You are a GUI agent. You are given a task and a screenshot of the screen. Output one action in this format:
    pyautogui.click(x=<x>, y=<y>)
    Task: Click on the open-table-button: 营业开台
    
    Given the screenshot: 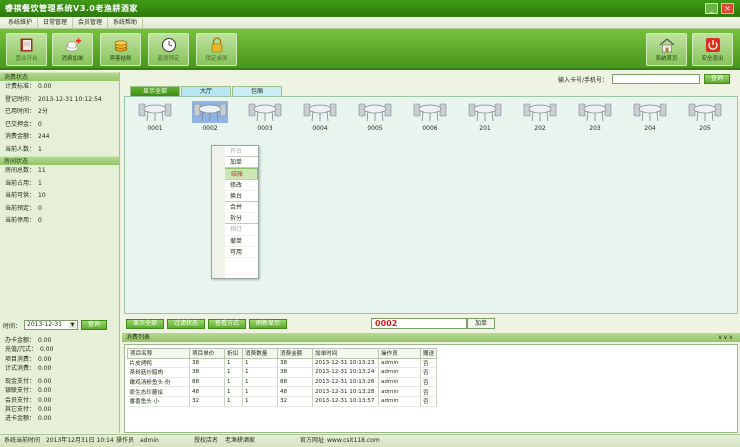 What is the action you would take?
    pyautogui.click(x=26, y=49)
    